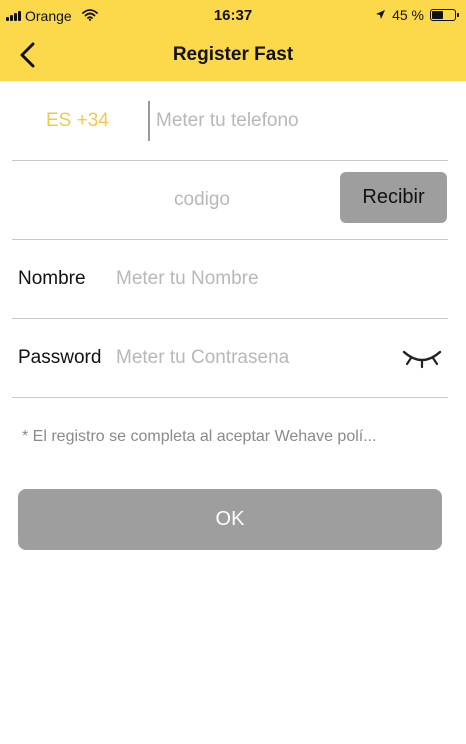  I want to click on page-title: Register Fast, so click(233, 54).